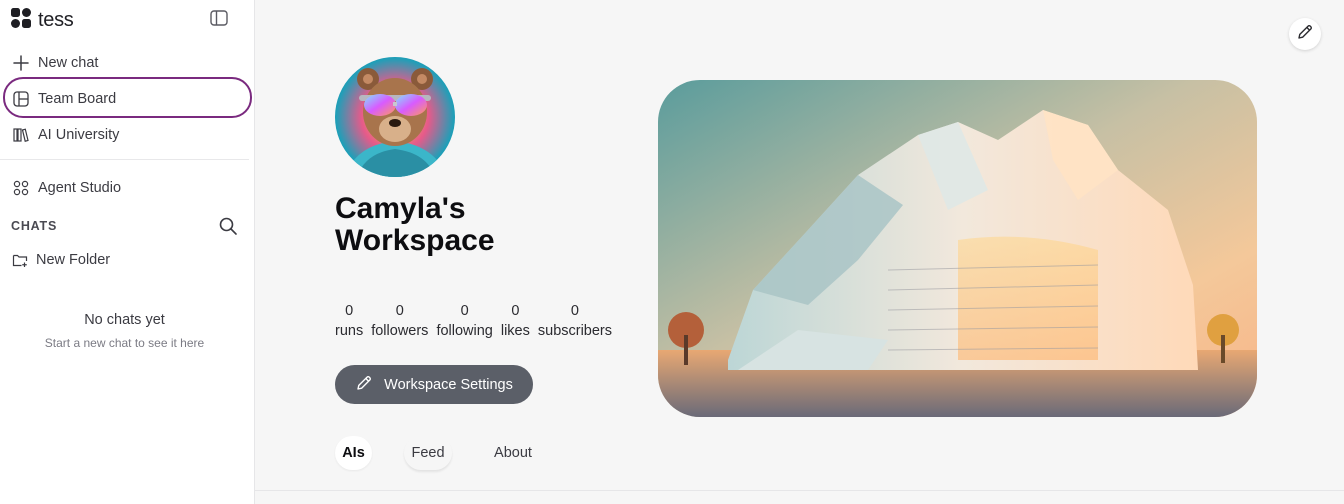  I want to click on sidebar-item-agent-studio: Agent Studio, so click(66, 188).